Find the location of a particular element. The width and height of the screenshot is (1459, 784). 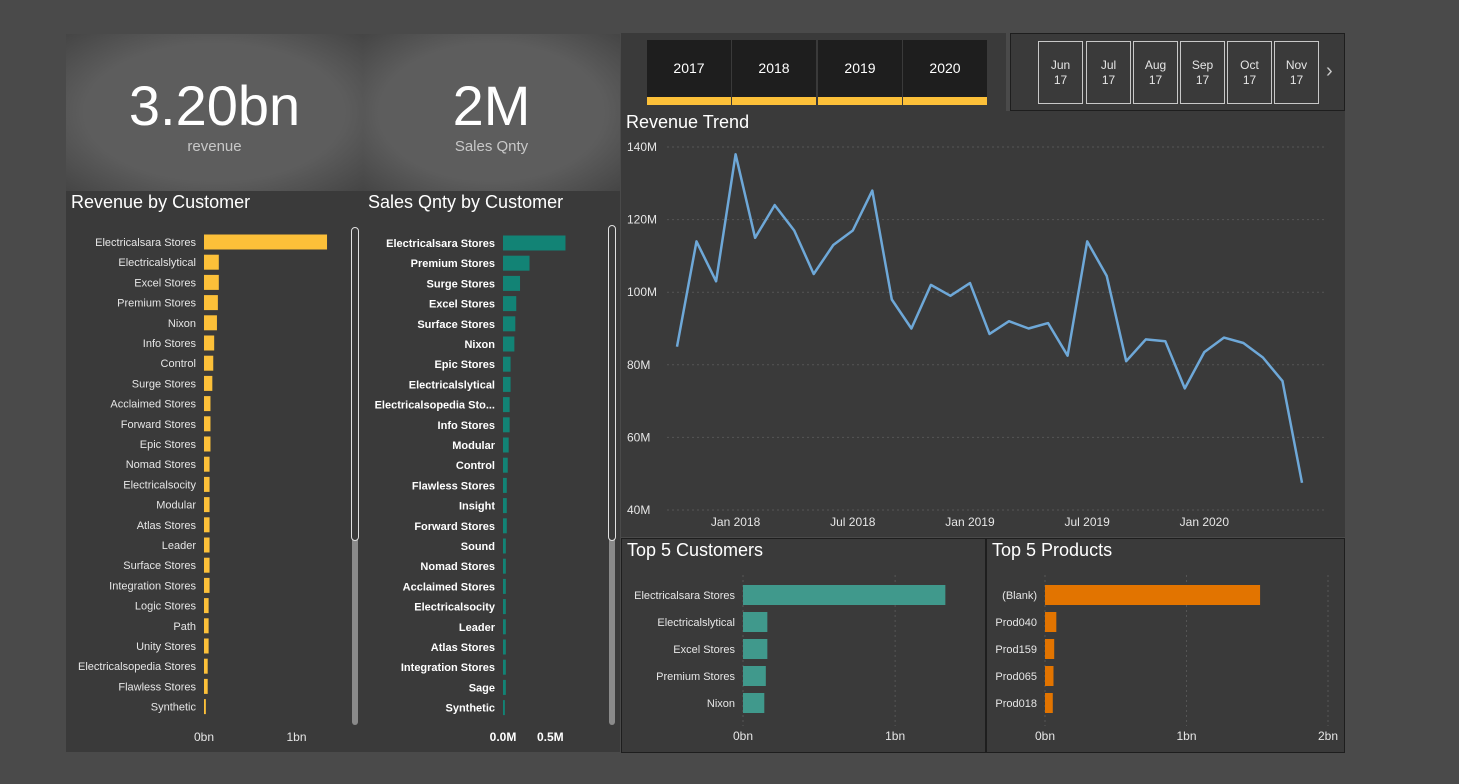

year-button-2020: 2020 is located at coordinates (945, 72).